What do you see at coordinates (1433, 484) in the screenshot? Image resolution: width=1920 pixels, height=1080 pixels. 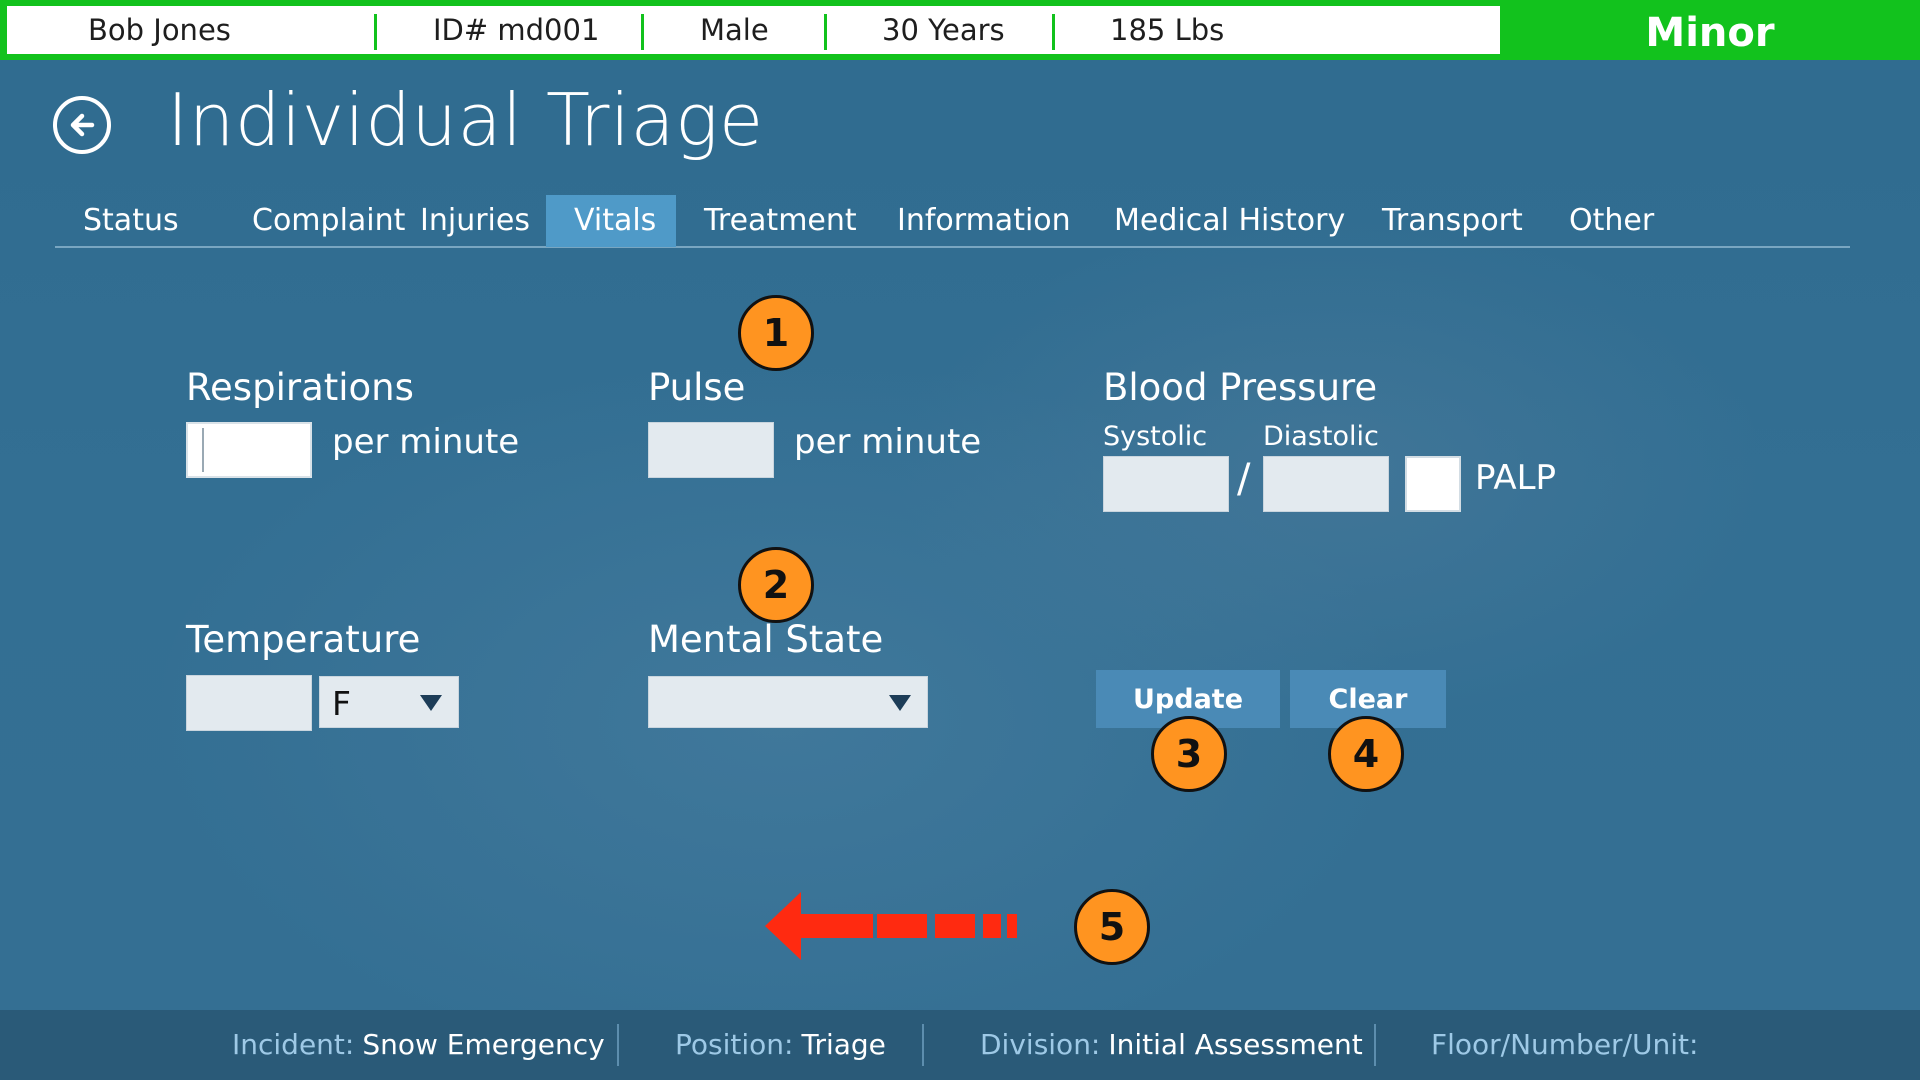 I see `palp-checkbox` at bounding box center [1433, 484].